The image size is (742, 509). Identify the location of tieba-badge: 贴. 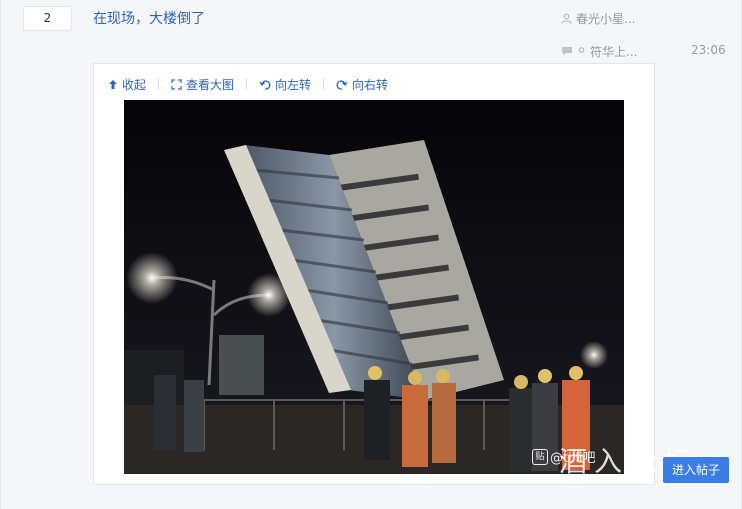
(540, 456).